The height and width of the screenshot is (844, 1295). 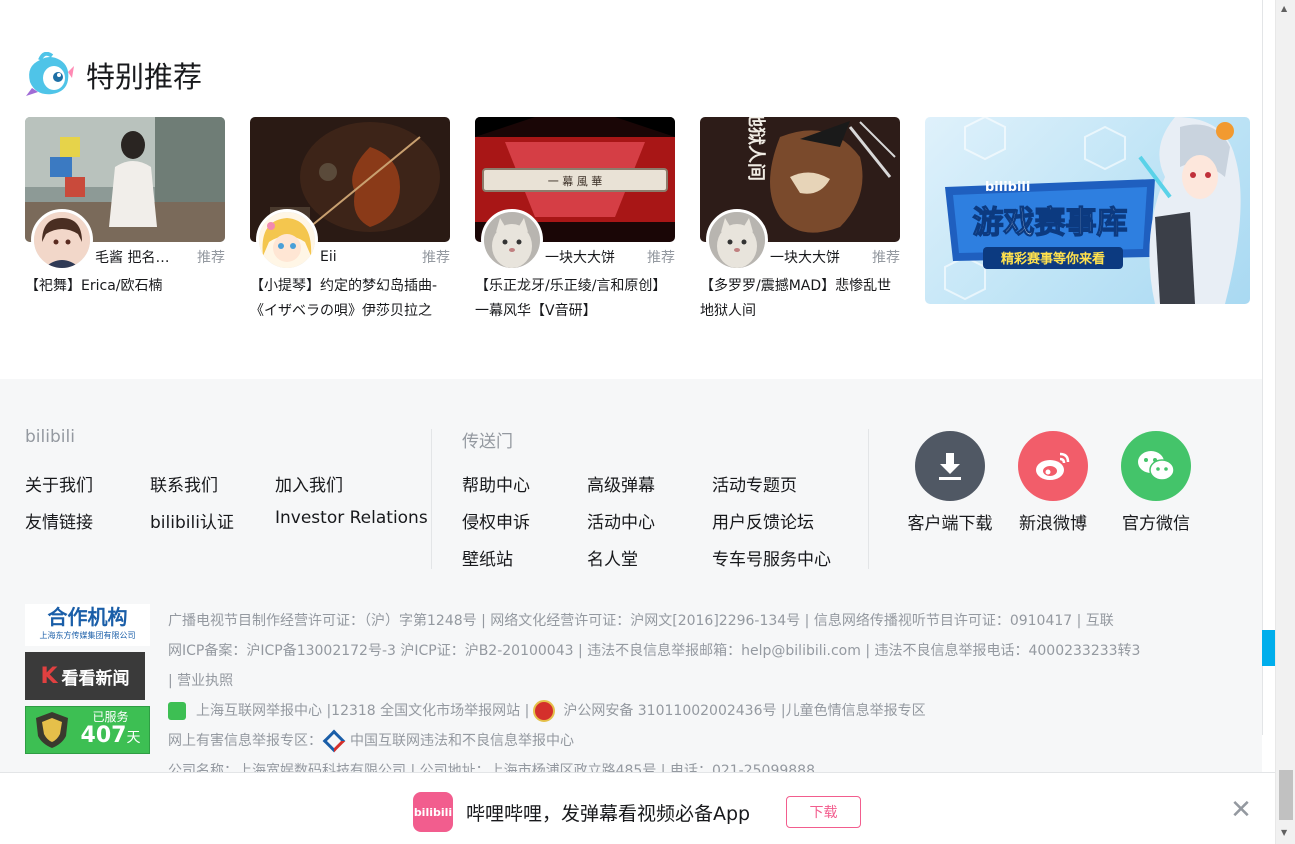 What do you see at coordinates (621, 483) in the screenshot?
I see `footer-link-advanced-danmaku: 高级弹幕` at bounding box center [621, 483].